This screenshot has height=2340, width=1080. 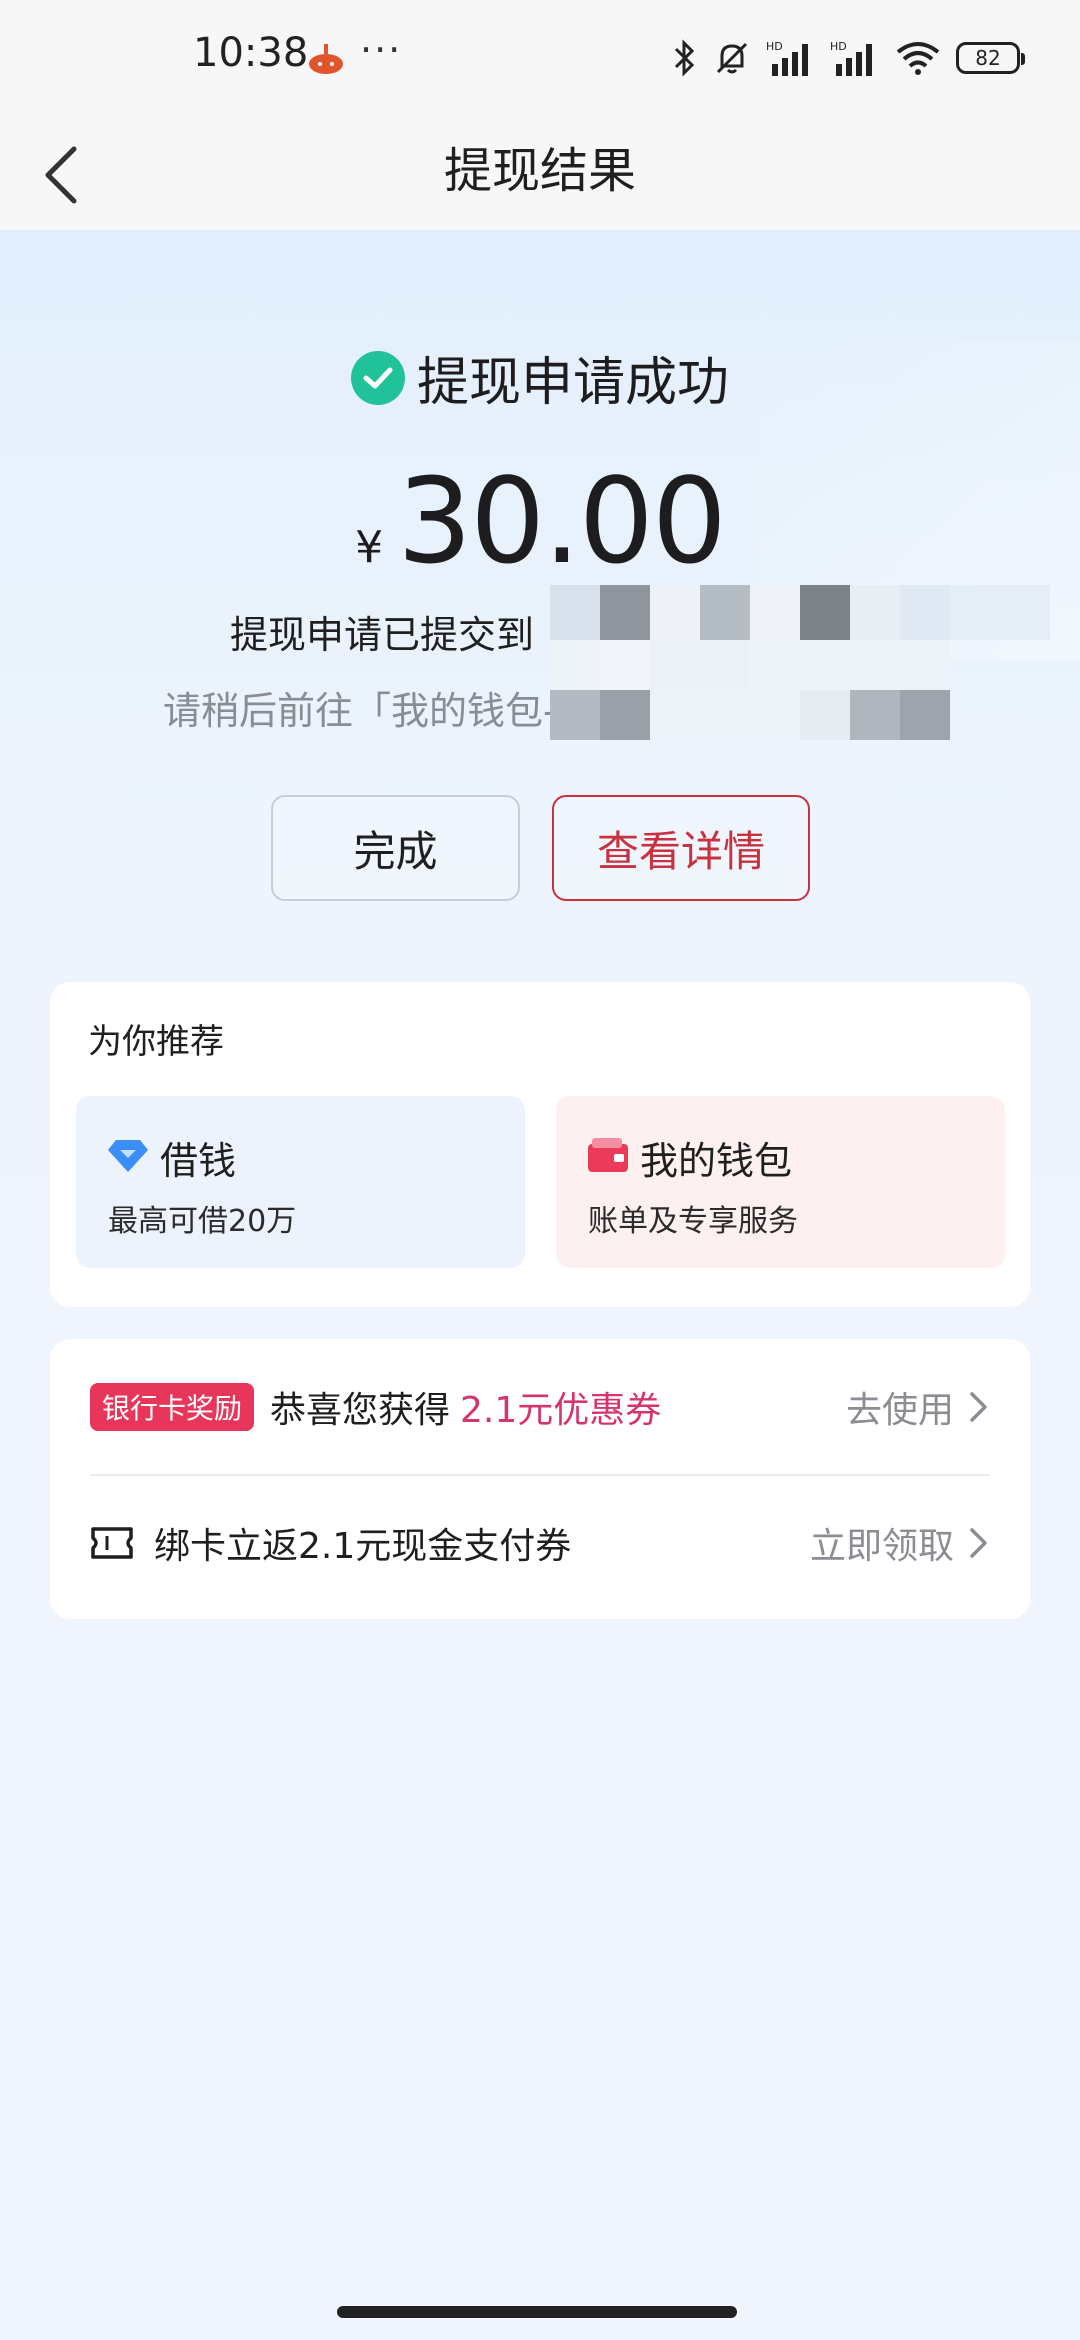 I want to click on wallet-icon, so click(x=608, y=1155).